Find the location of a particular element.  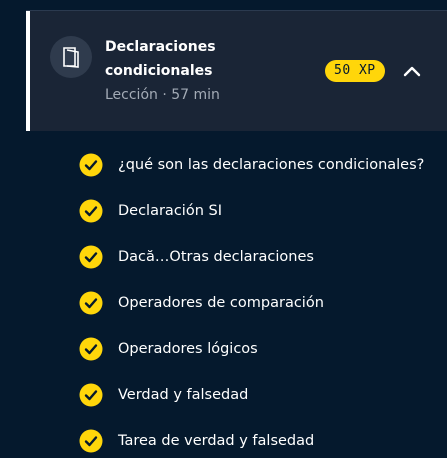

lesson-item: Verdad y falsedad is located at coordinates (163, 395).